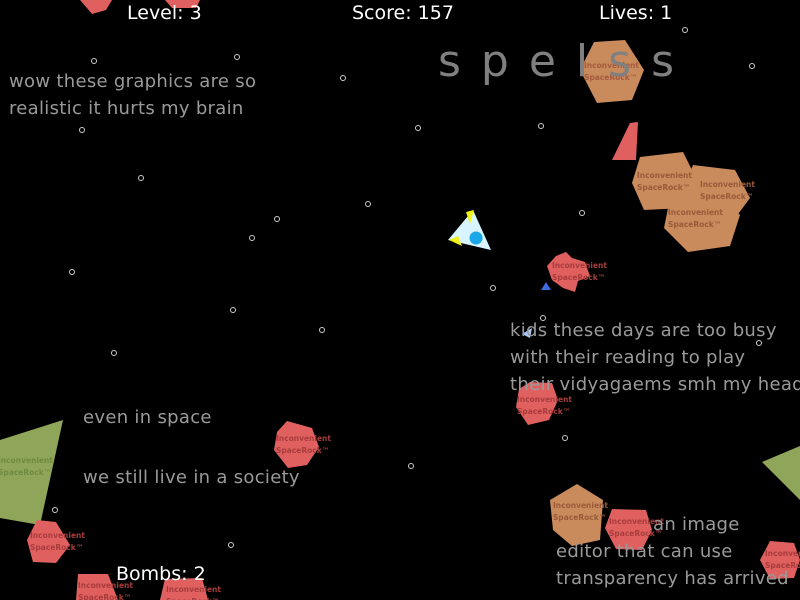 This screenshot has height=600, width=800. Describe the element at coordinates (636, 13) in the screenshot. I see `lives-indicator: Lives: 1` at that location.